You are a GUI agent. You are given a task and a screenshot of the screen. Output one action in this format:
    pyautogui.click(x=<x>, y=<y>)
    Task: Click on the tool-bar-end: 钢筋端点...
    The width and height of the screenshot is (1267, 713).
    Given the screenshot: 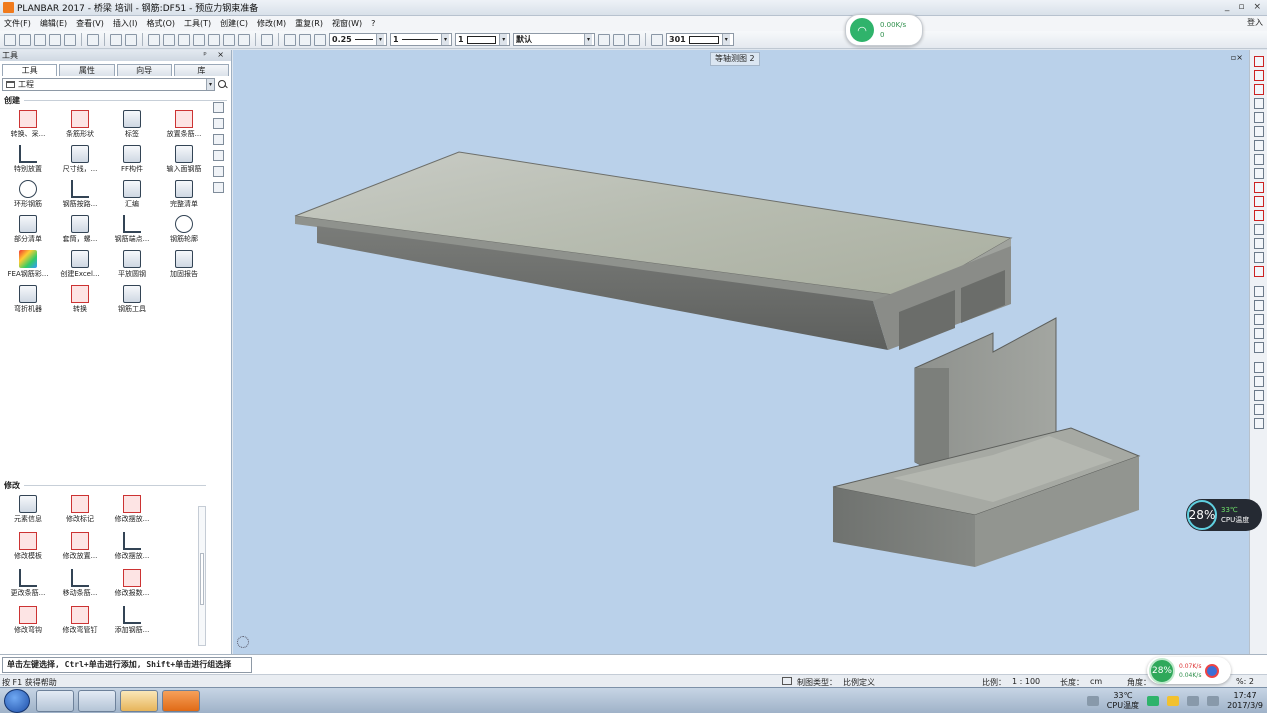 What is the action you would take?
    pyautogui.click(x=132, y=229)
    